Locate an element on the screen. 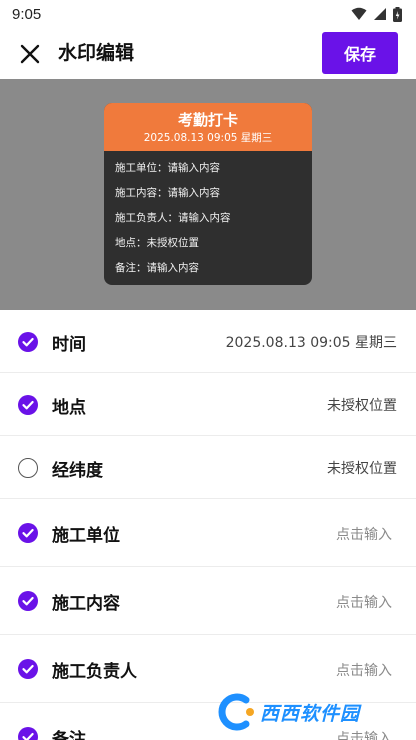  field-row-content: 施工内容 点击输入 is located at coordinates (208, 601).